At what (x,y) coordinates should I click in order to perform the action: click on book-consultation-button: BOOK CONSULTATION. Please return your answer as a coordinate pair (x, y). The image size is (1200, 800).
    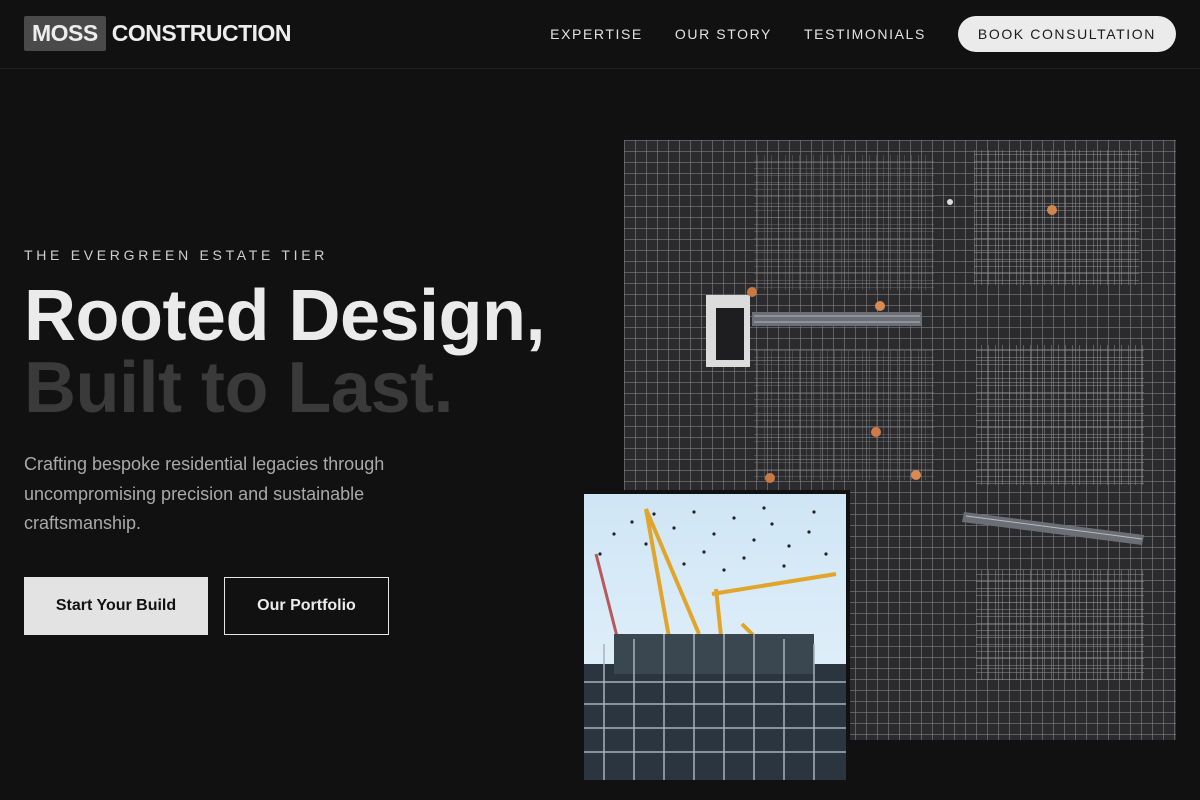
    Looking at the image, I should click on (1066, 34).